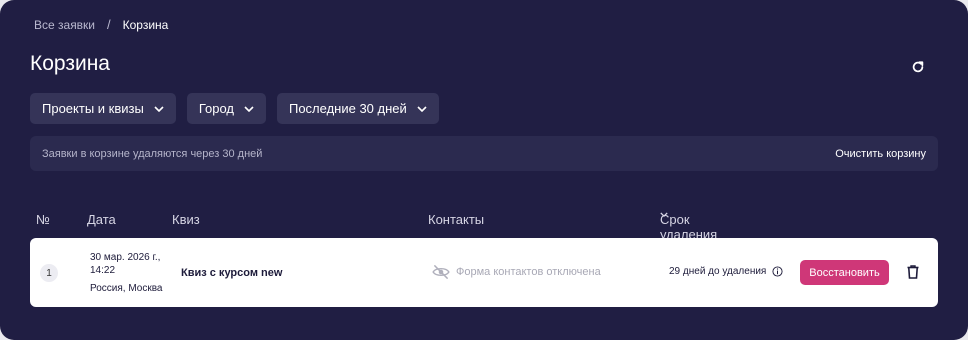  What do you see at coordinates (43, 219) in the screenshot?
I see `column-num: №` at bounding box center [43, 219].